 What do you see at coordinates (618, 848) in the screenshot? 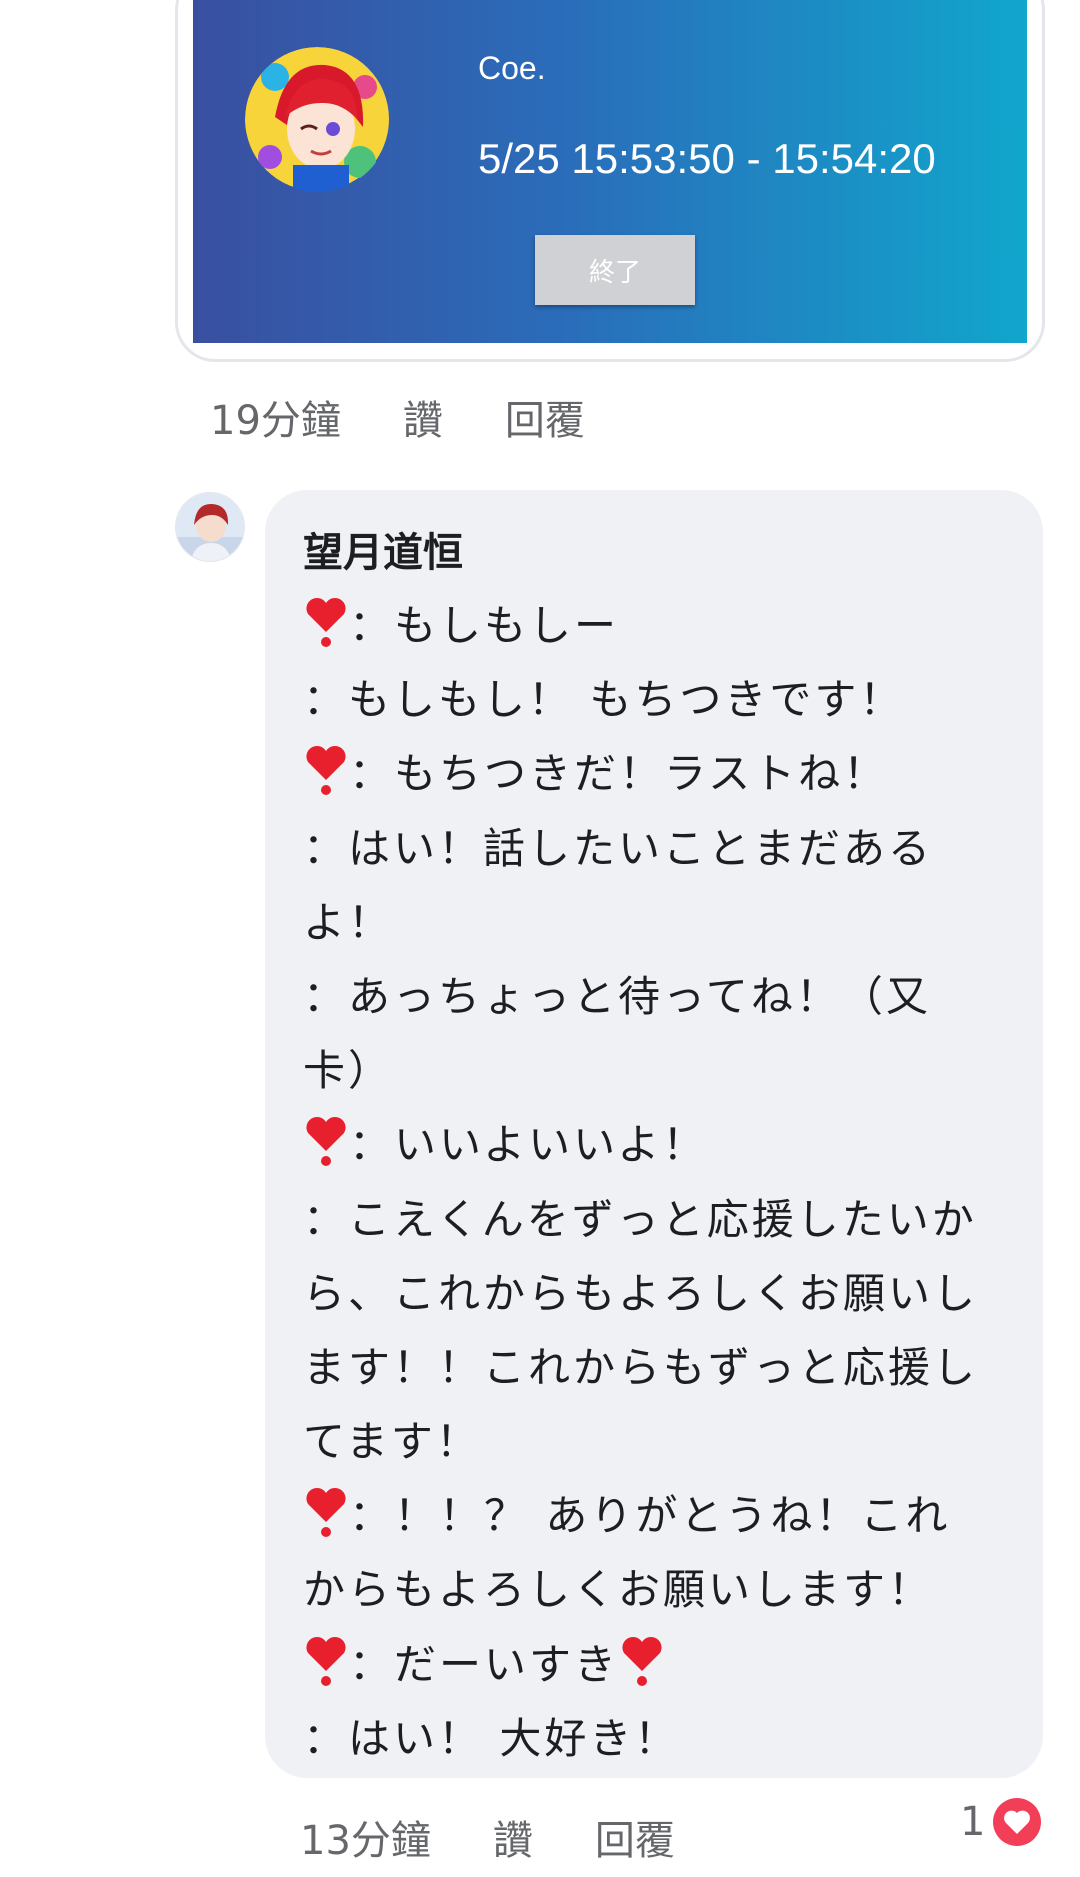
I see `comment-line-text: ：はい！話したいことまだある` at bounding box center [618, 848].